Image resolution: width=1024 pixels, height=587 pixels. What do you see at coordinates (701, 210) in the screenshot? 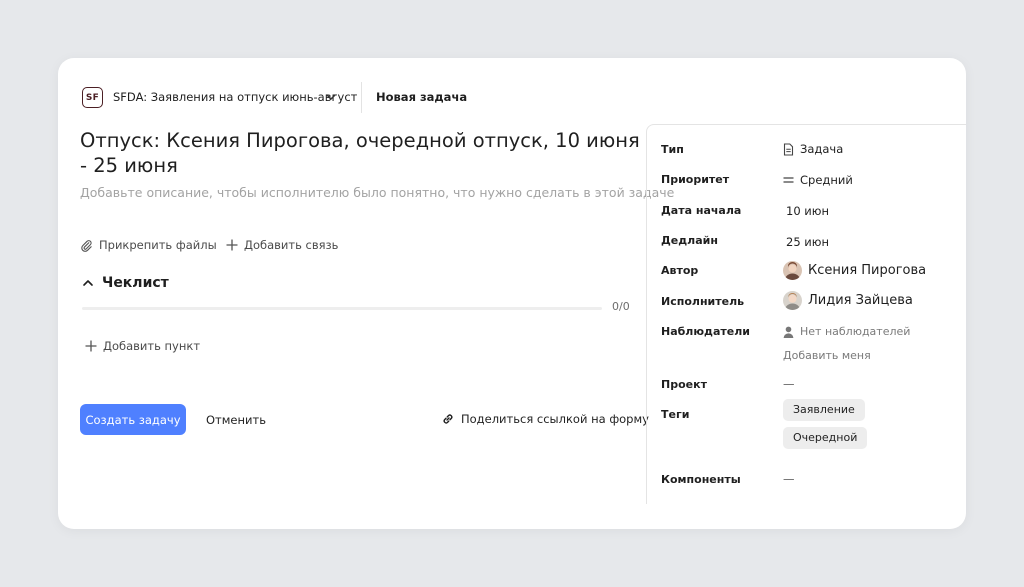
I see `prop-start-label: Дата начала` at bounding box center [701, 210].